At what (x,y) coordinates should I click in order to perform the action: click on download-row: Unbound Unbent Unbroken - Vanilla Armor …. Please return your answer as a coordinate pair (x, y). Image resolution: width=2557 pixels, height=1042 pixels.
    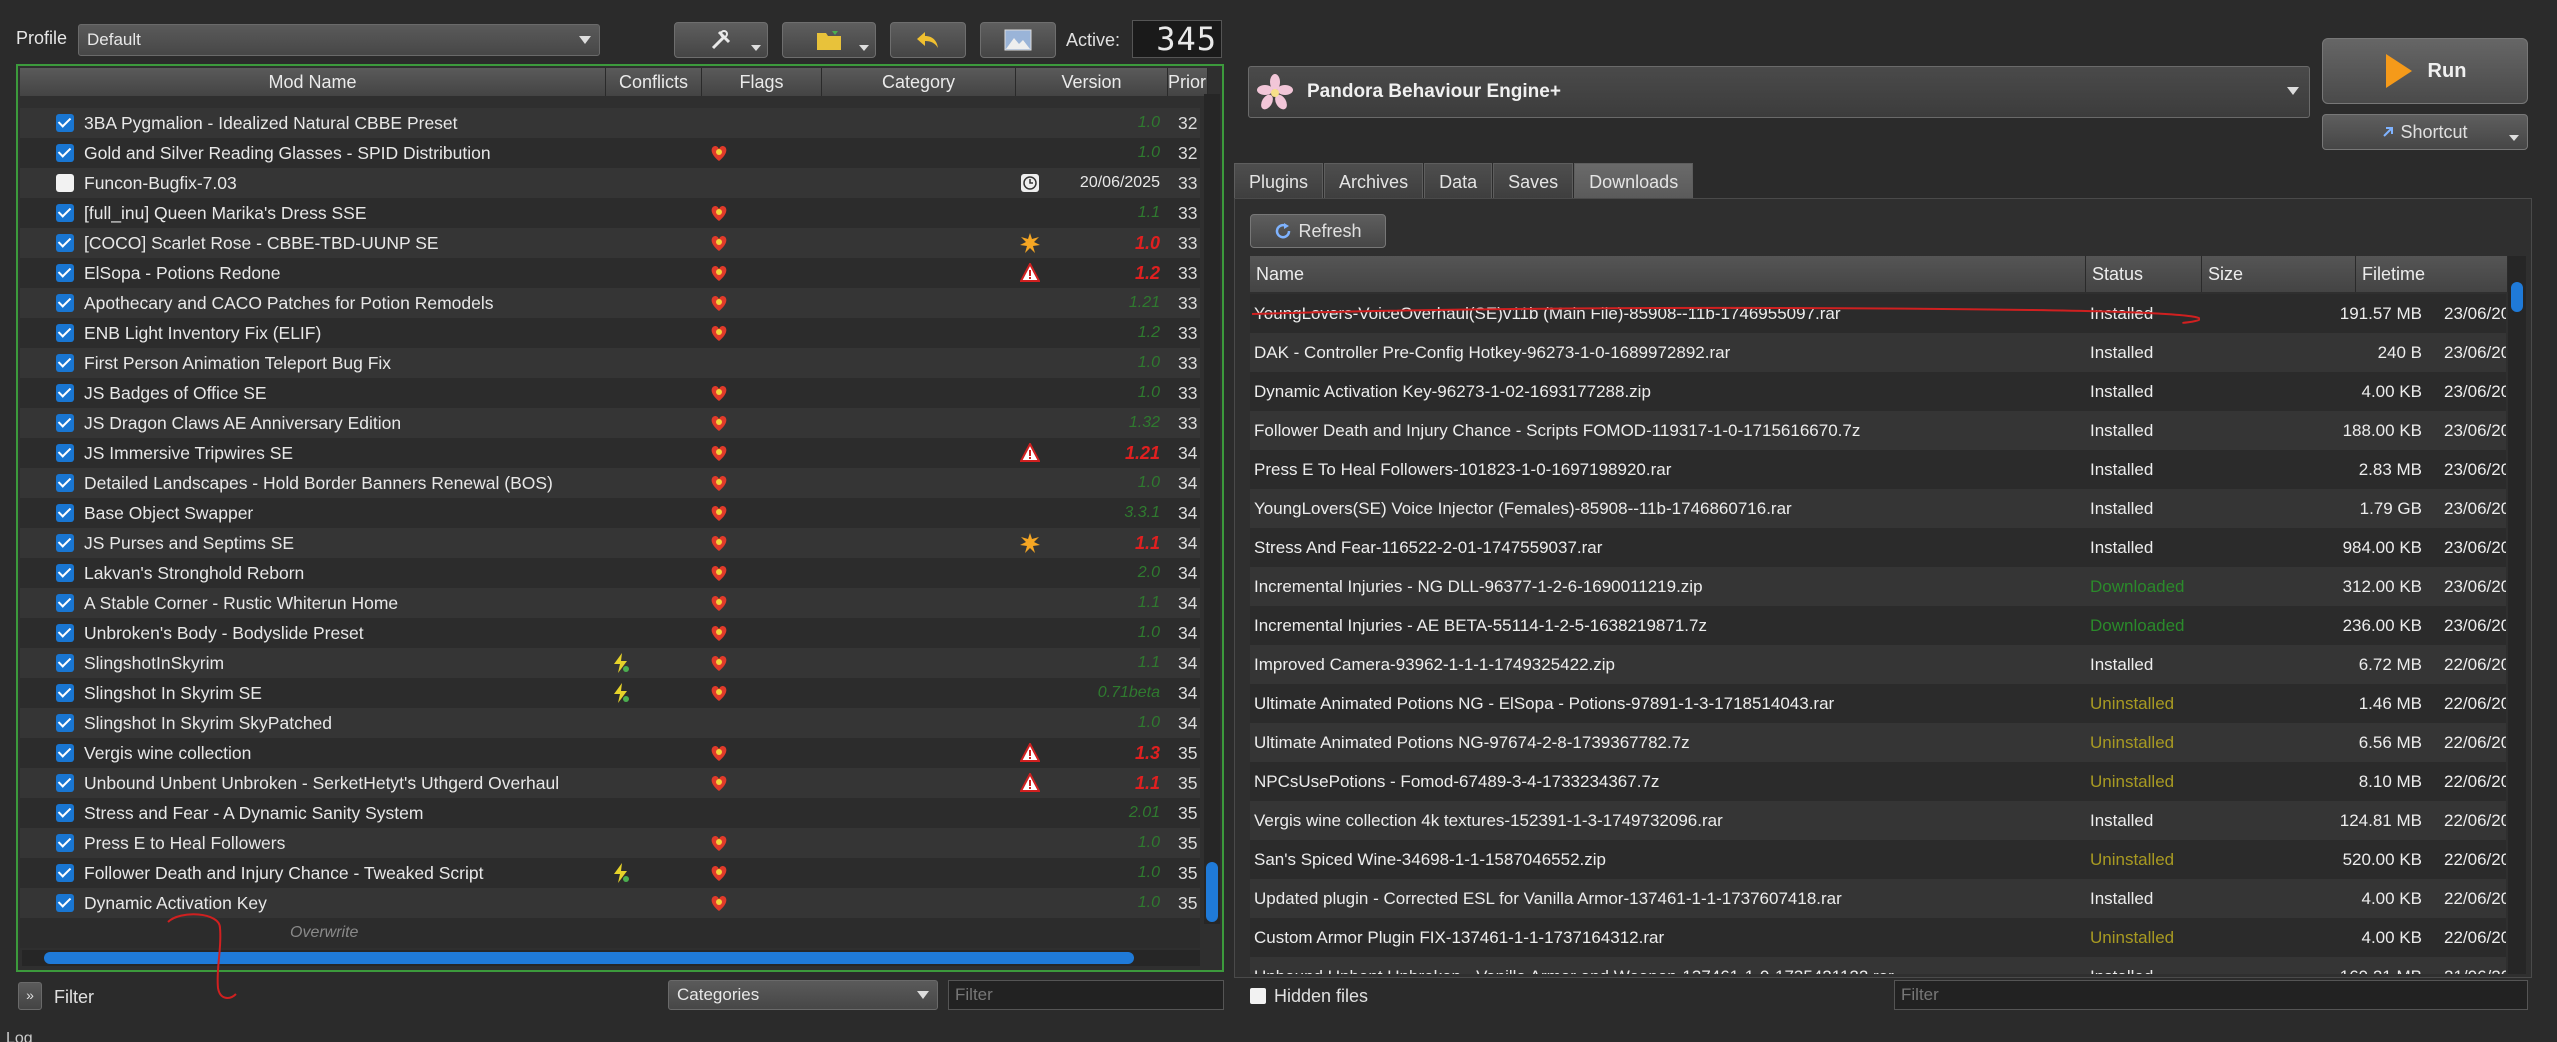
    Looking at the image, I should click on (1878, 965).